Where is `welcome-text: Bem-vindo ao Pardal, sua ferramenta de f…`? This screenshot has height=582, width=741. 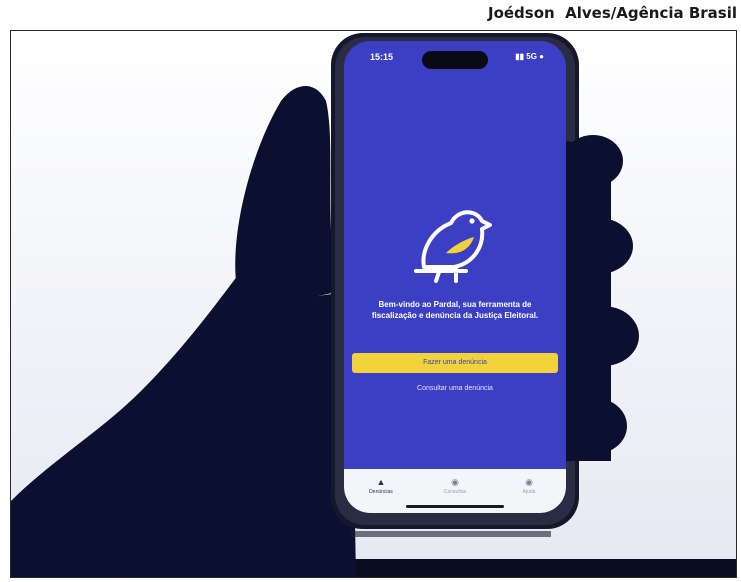 welcome-text: Bem-vindo ao Pardal, sua ferramenta de f… is located at coordinates (455, 310).